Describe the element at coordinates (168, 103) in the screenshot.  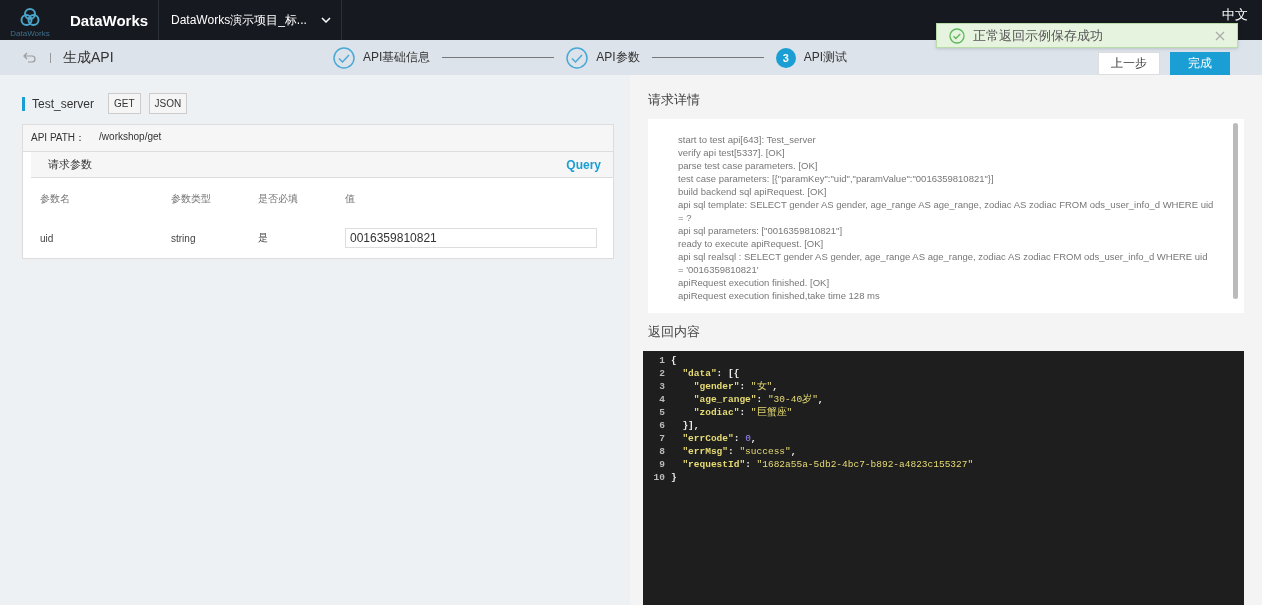
I see `method-tag: JSON` at that location.